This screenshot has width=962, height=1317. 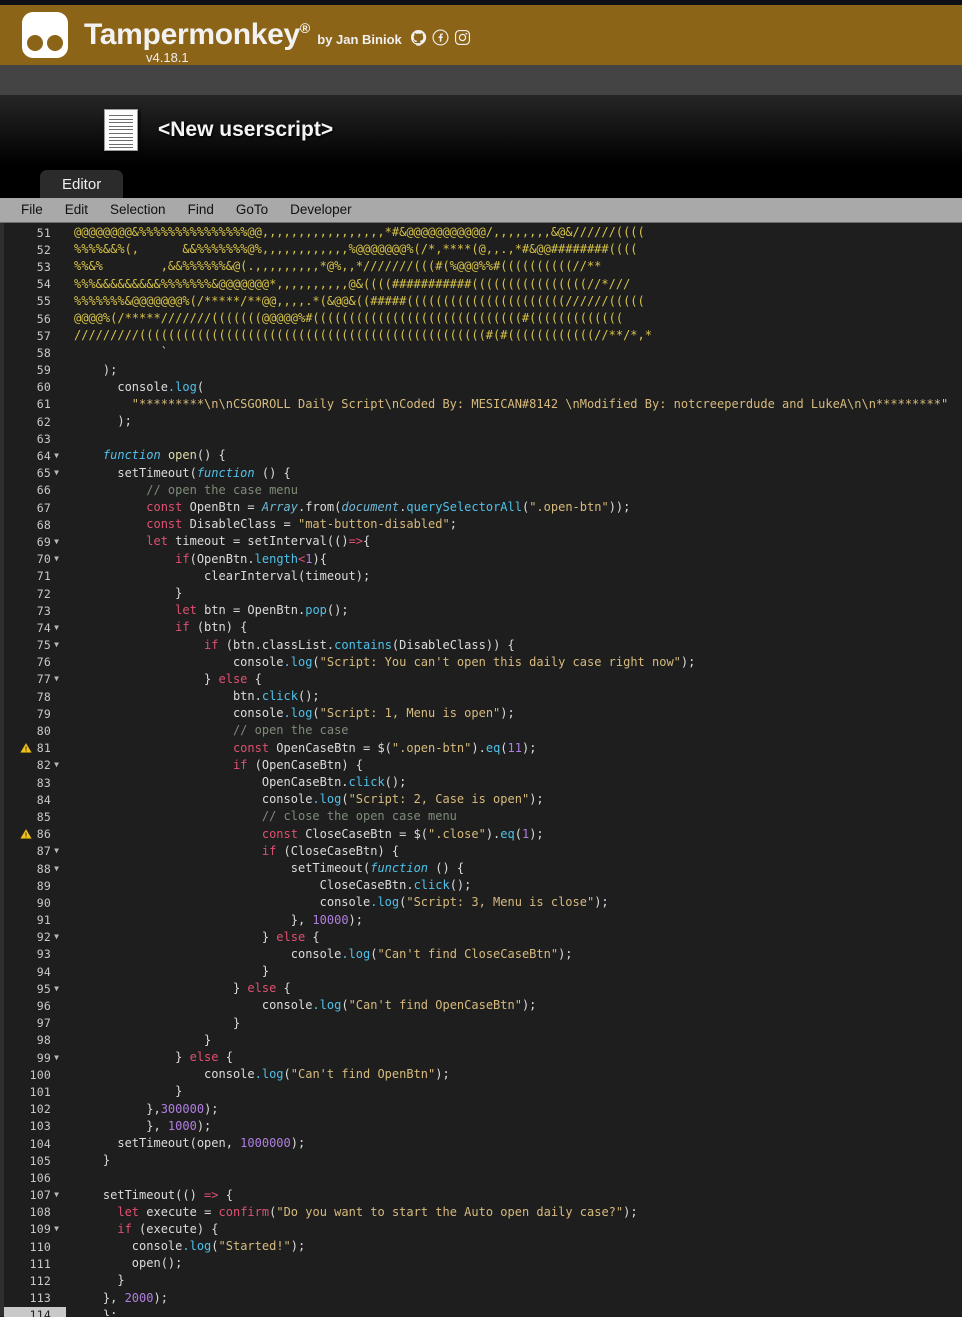 What do you see at coordinates (518, 1091) in the screenshot?
I see `code-line-101: }` at bounding box center [518, 1091].